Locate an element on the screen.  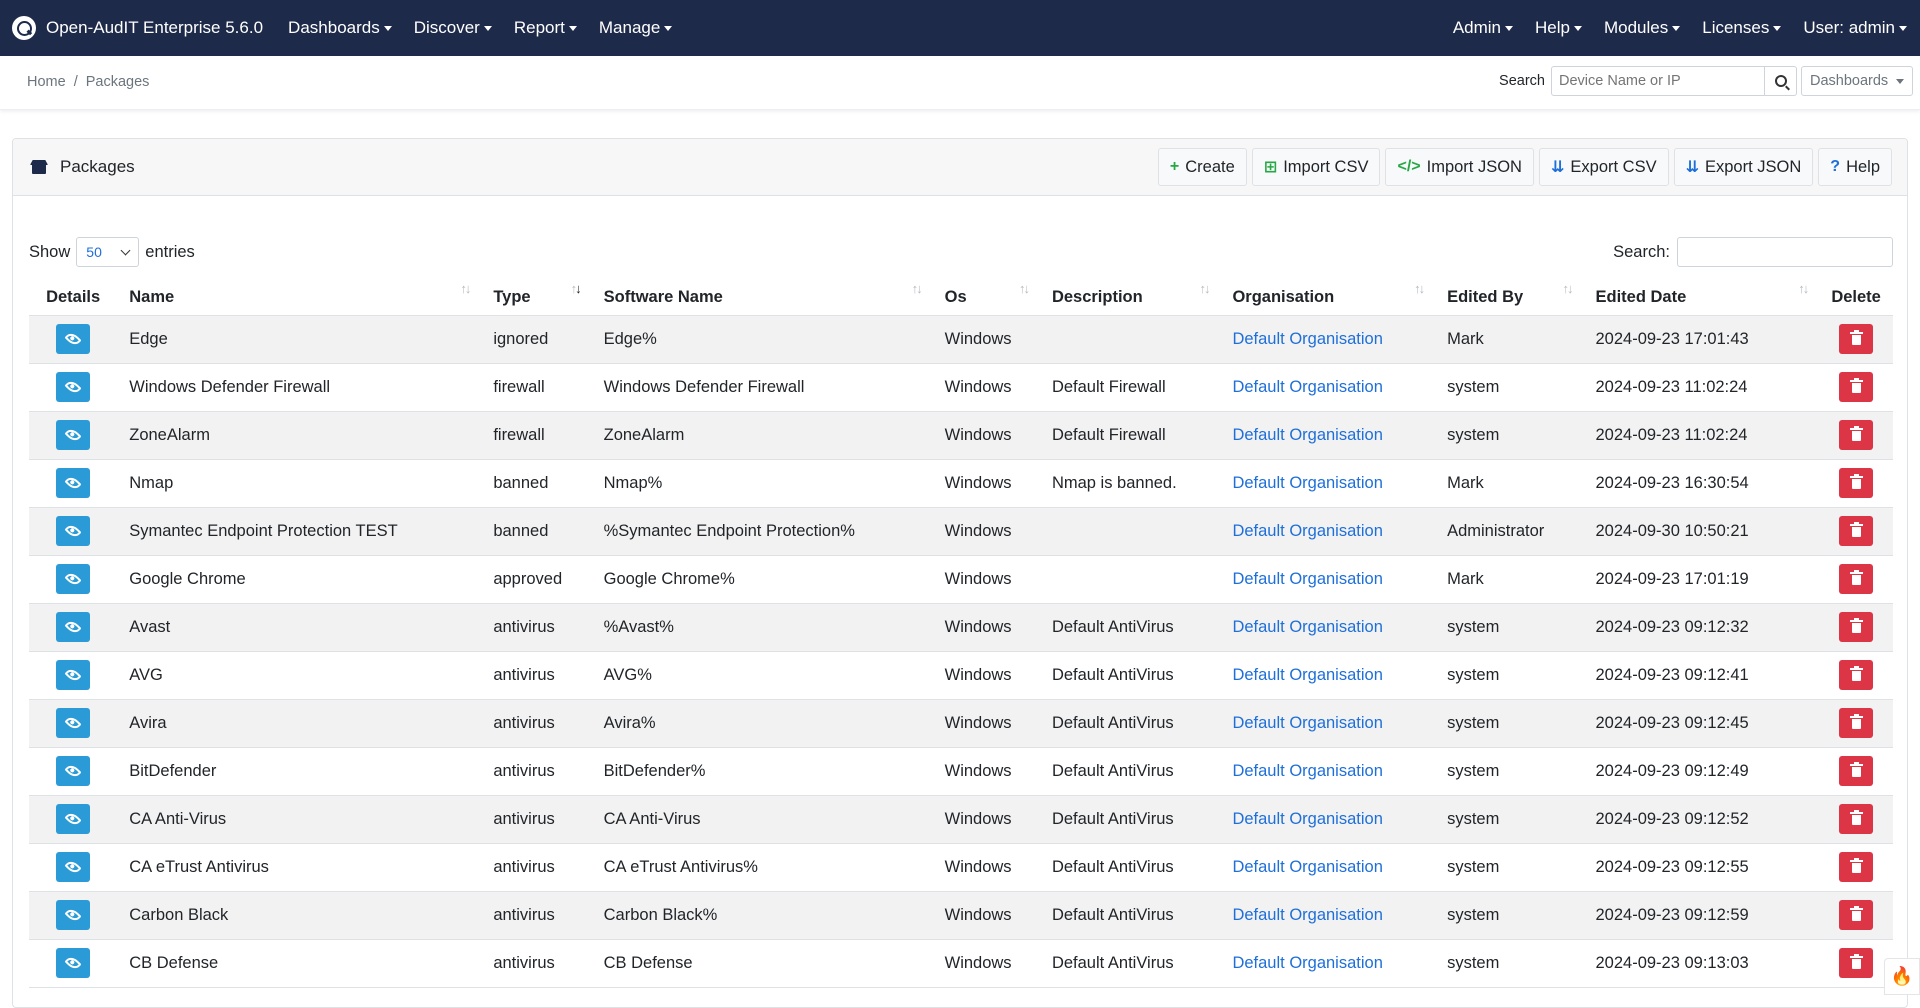
nav-licenses: Licenses is located at coordinates (1741, 28).